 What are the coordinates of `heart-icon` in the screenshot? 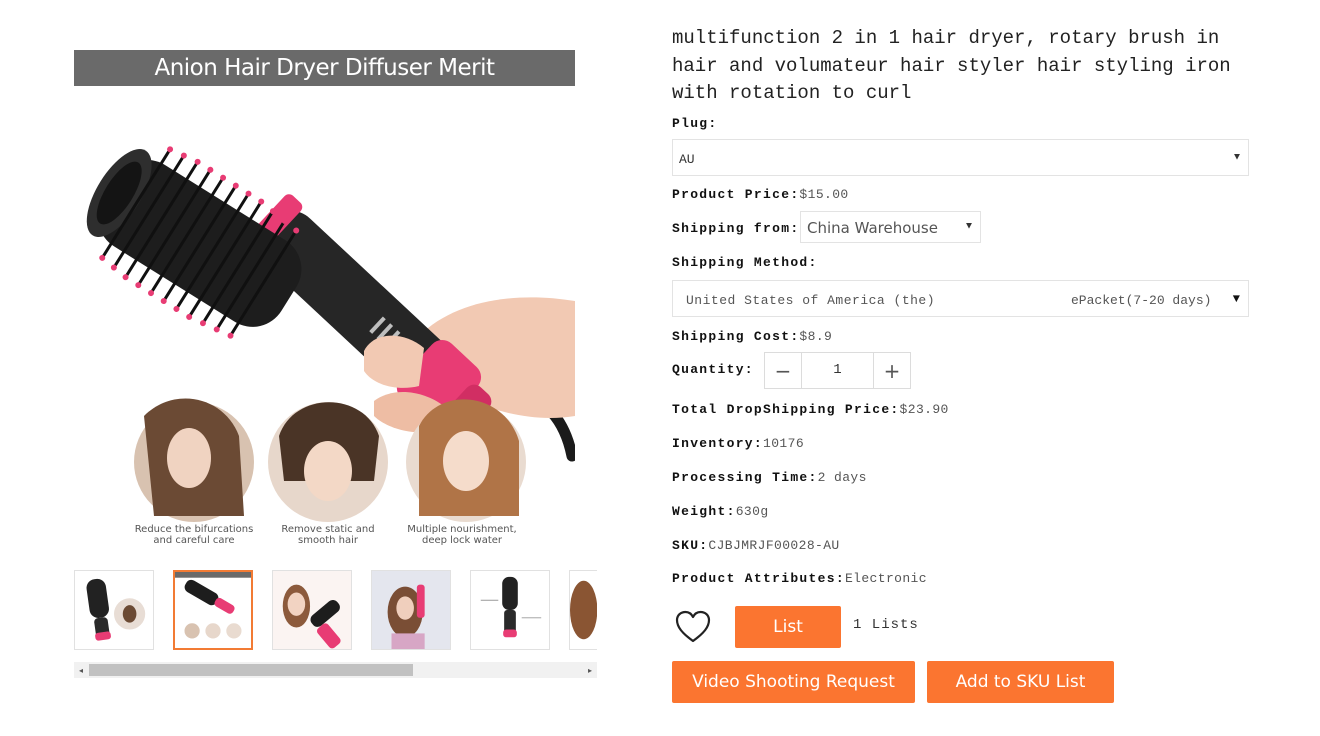 It's located at (693, 627).